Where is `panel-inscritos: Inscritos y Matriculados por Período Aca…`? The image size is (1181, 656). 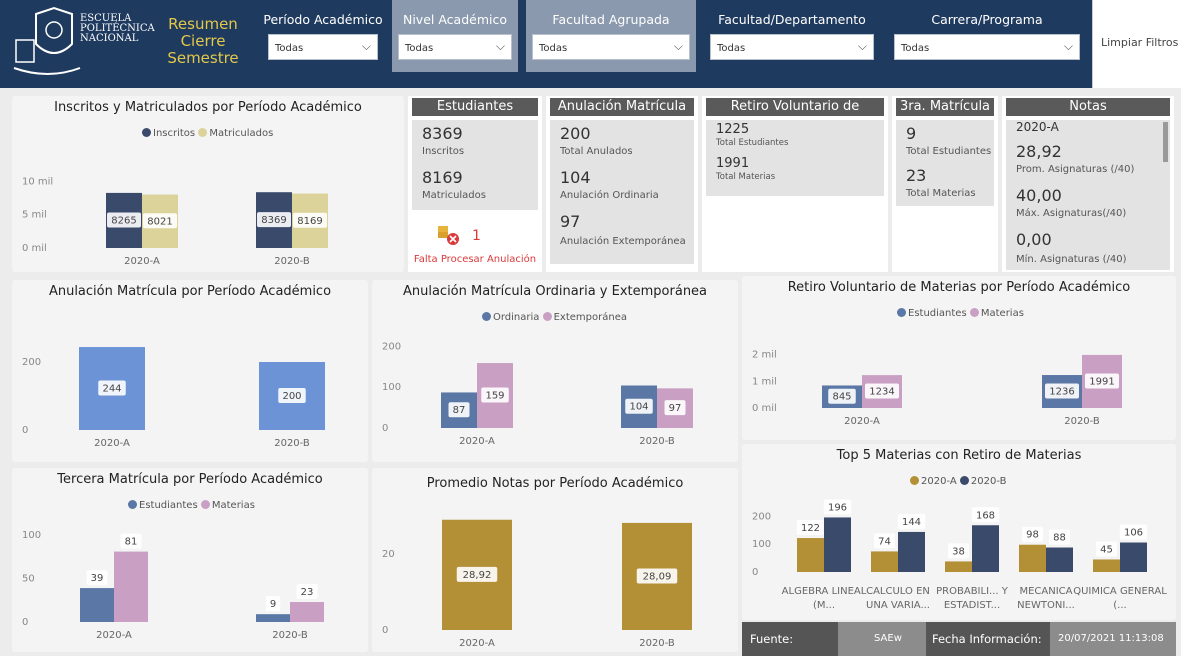
panel-inscritos: Inscritos y Matriculados por Período Aca… is located at coordinates (208, 184).